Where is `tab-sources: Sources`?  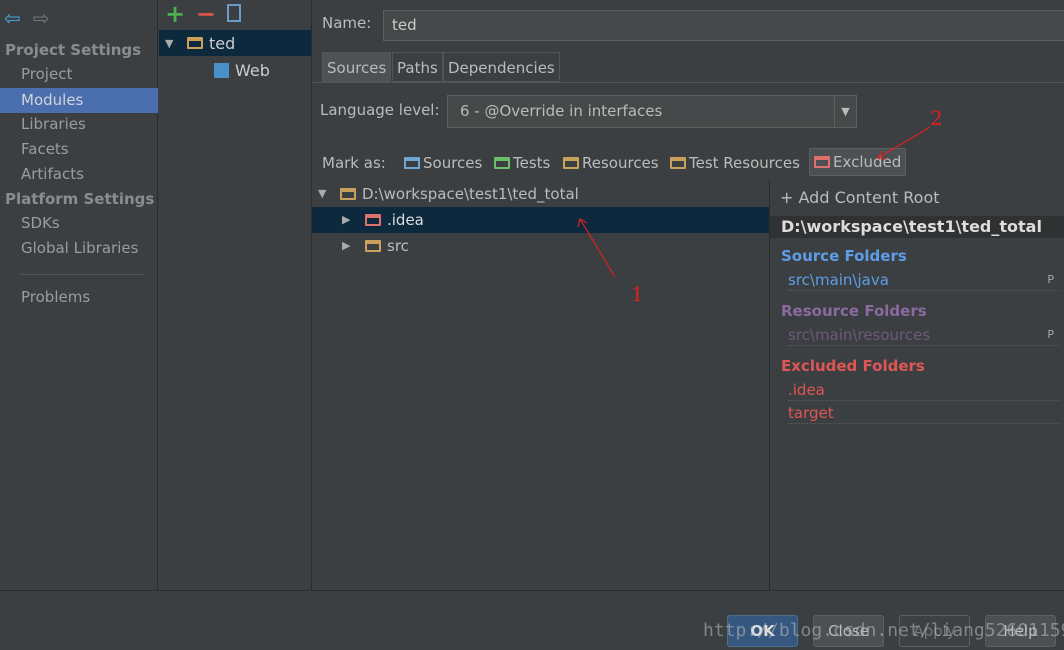
tab-sources: Sources is located at coordinates (357, 67).